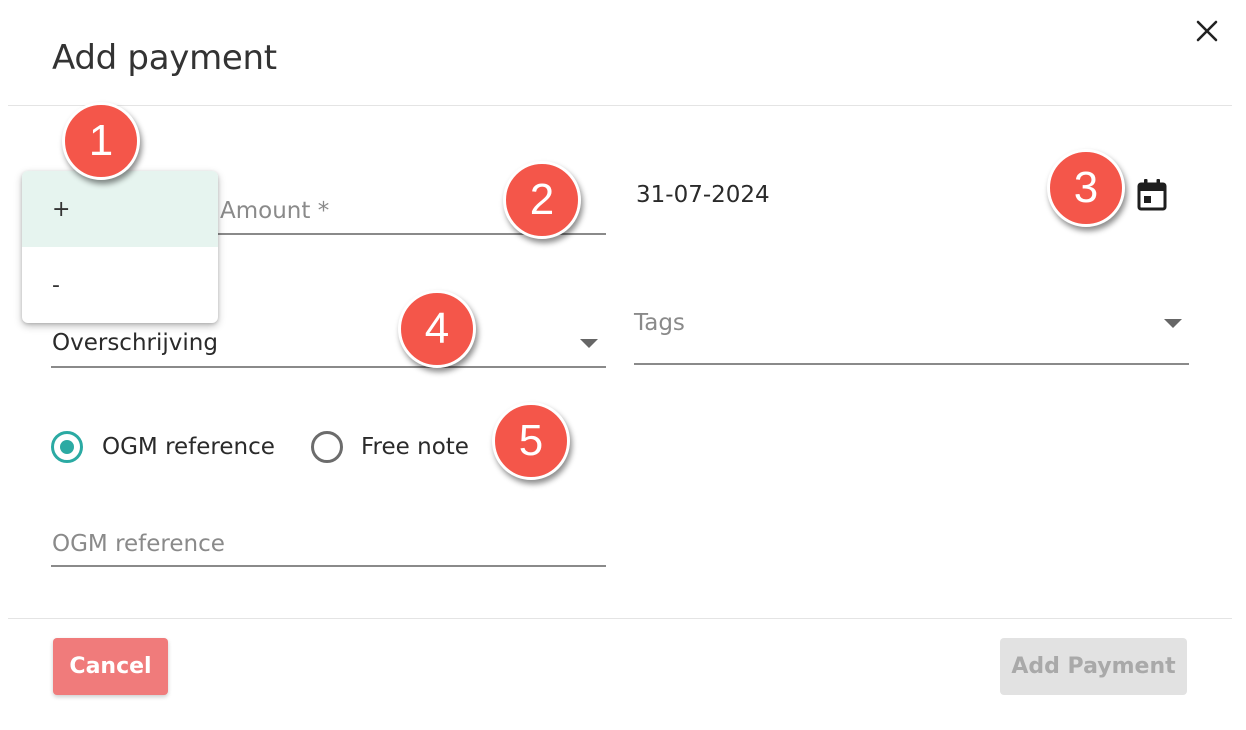 This screenshot has height=730, width=1246. What do you see at coordinates (328, 367) in the screenshot?
I see `payment-method-underline` at bounding box center [328, 367].